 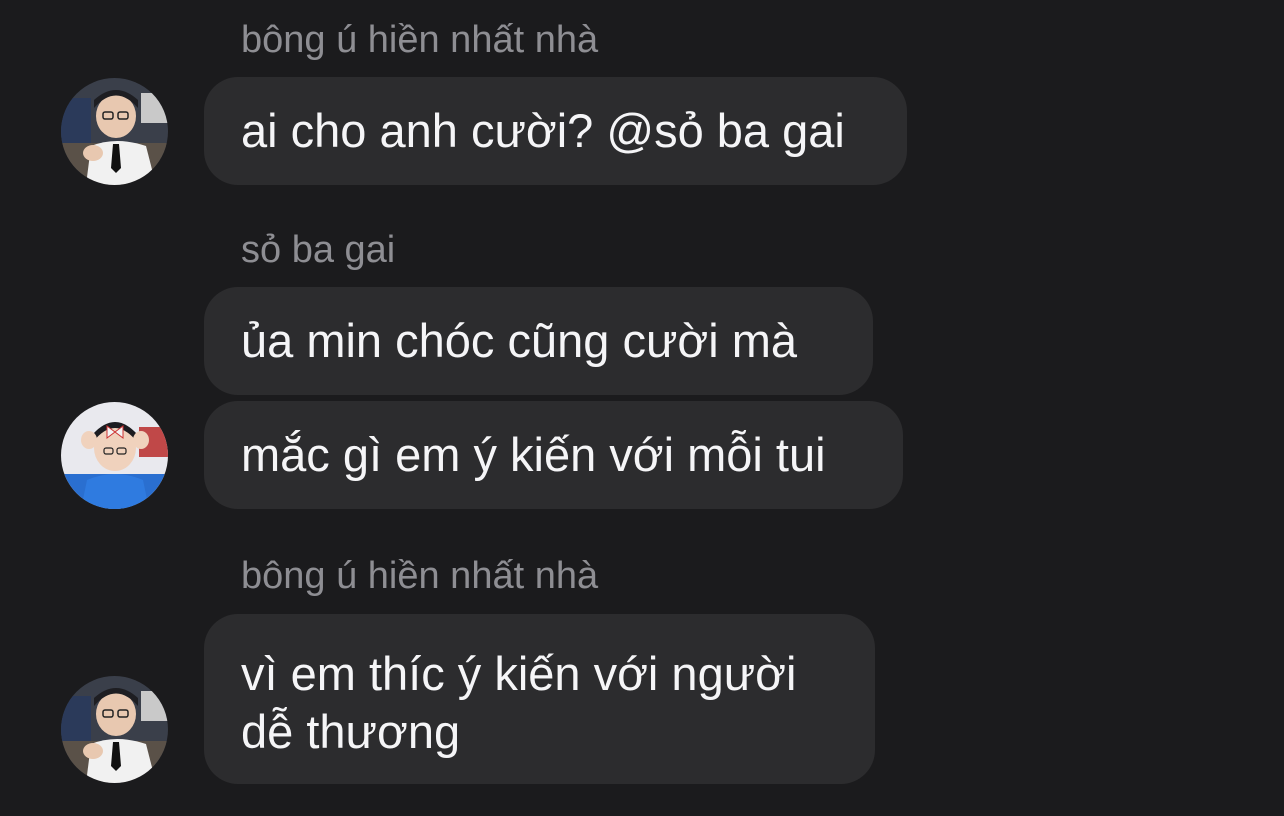 What do you see at coordinates (519, 340) in the screenshot?
I see `message-text: ủa min chóc cũng cười mà` at bounding box center [519, 340].